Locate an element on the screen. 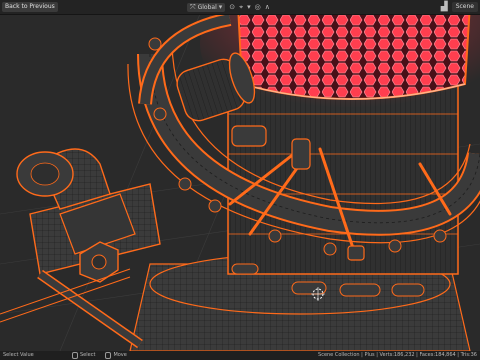 This screenshot has height=360, width=480. falloff-icon: ∧ is located at coordinates (267, 7).